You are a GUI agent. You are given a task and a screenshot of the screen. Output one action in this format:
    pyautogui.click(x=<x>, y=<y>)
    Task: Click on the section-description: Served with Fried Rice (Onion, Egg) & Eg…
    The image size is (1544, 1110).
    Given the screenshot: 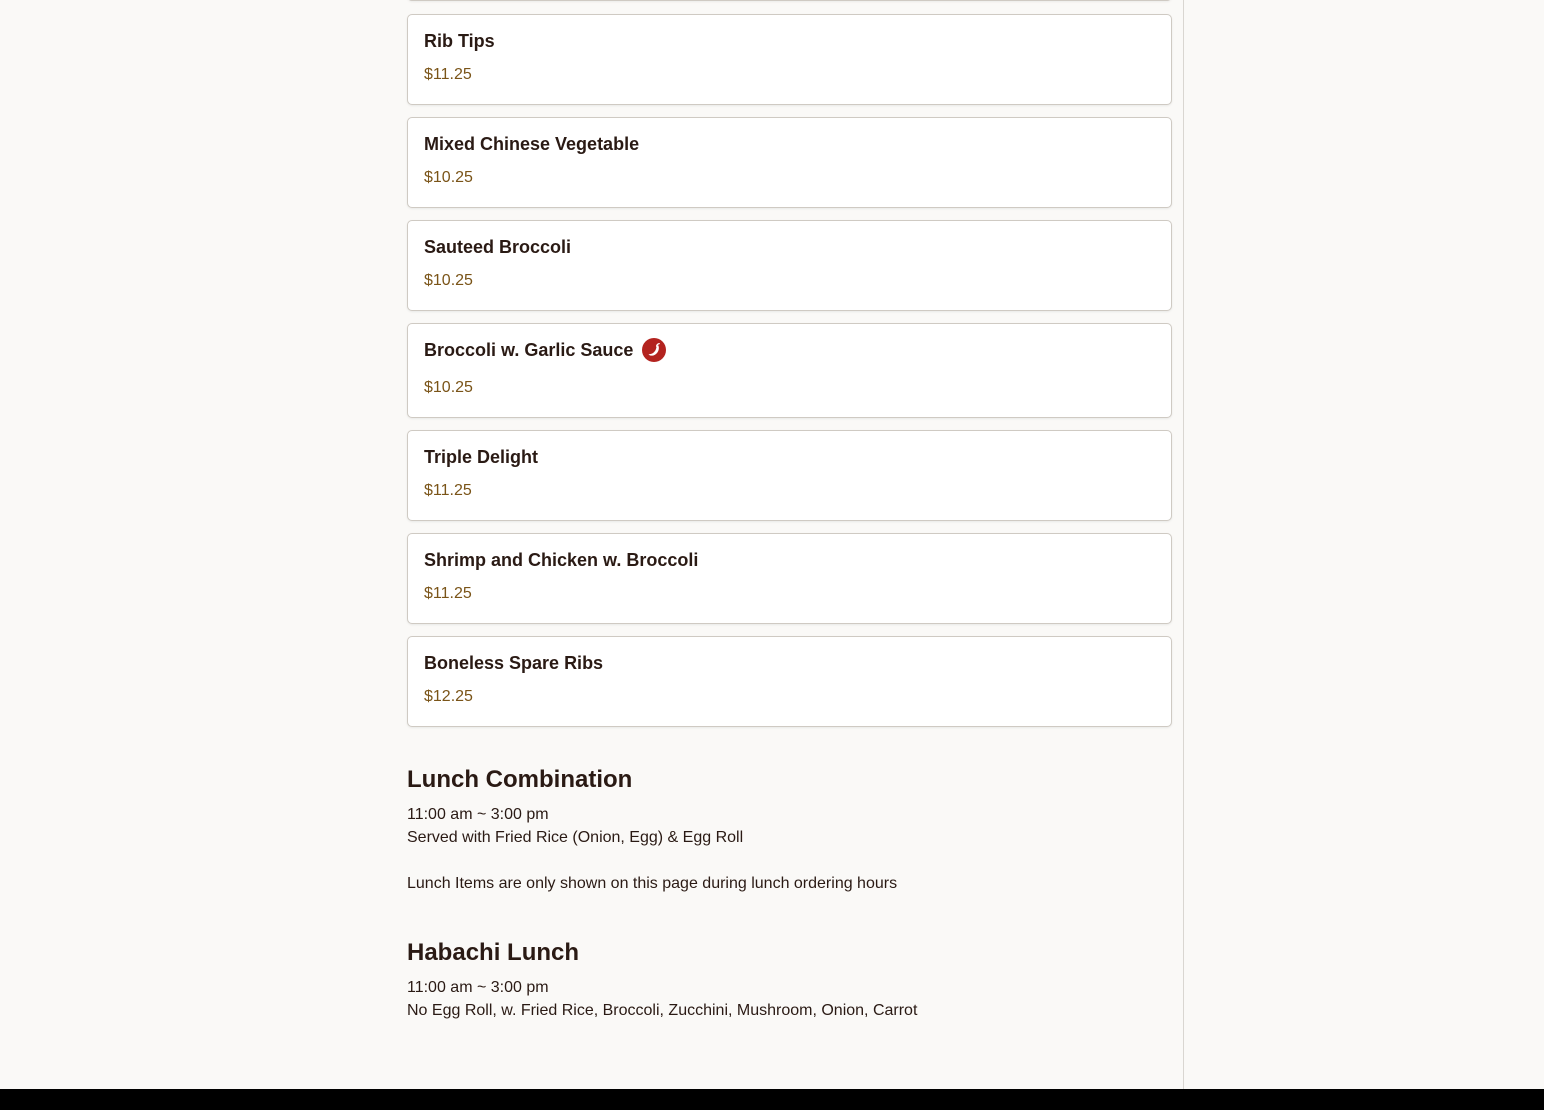 What is the action you would take?
    pyautogui.click(x=575, y=837)
    